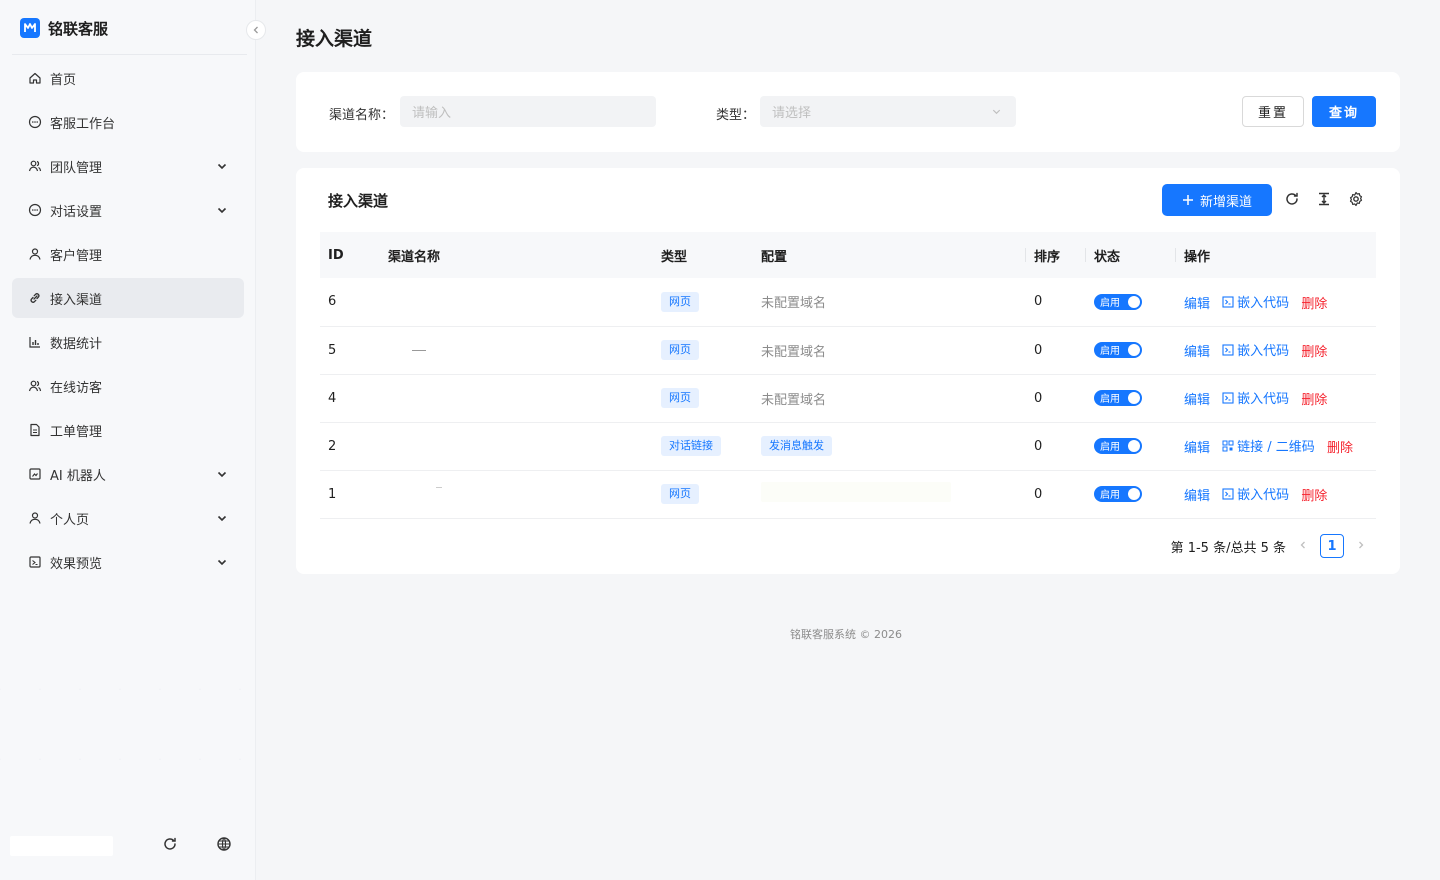 The image size is (1440, 880). What do you see at coordinates (170, 844) in the screenshot?
I see `refresh-icon` at bounding box center [170, 844].